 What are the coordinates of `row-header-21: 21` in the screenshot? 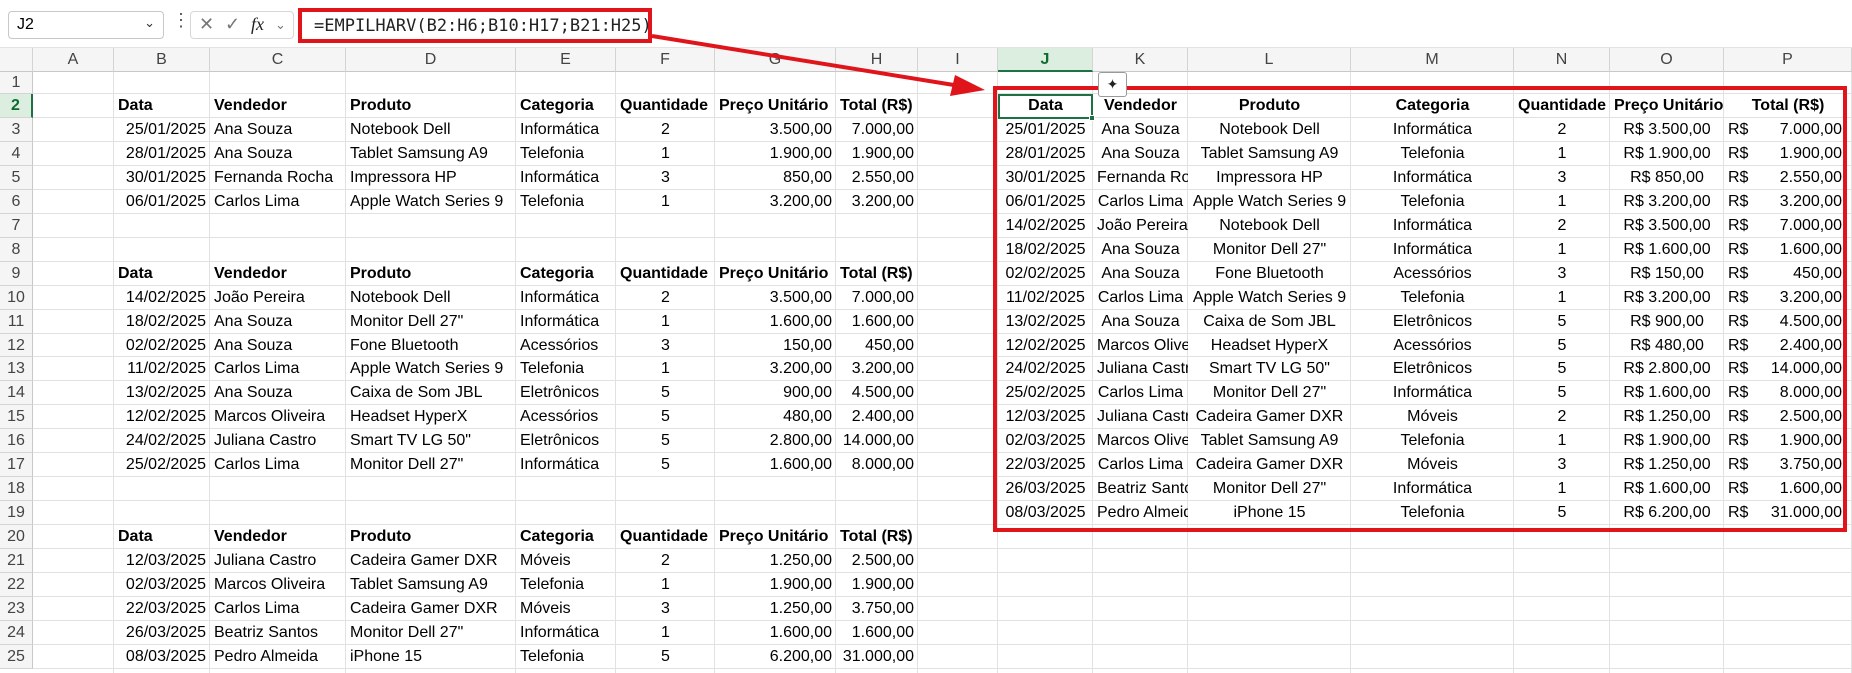 It's located at (16, 561).